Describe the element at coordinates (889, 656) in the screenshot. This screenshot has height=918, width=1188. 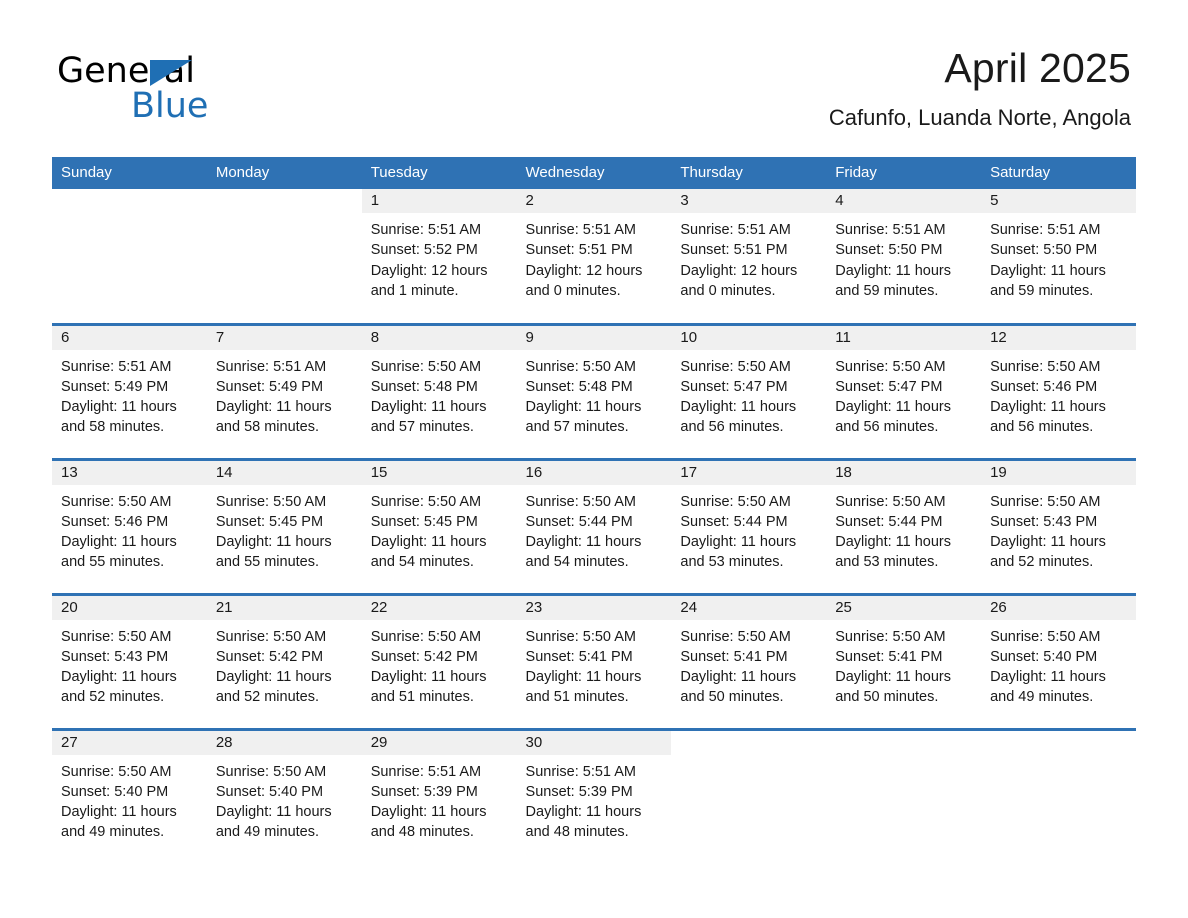
I see `sunset-line: Sunset: 5:41 PM` at that location.